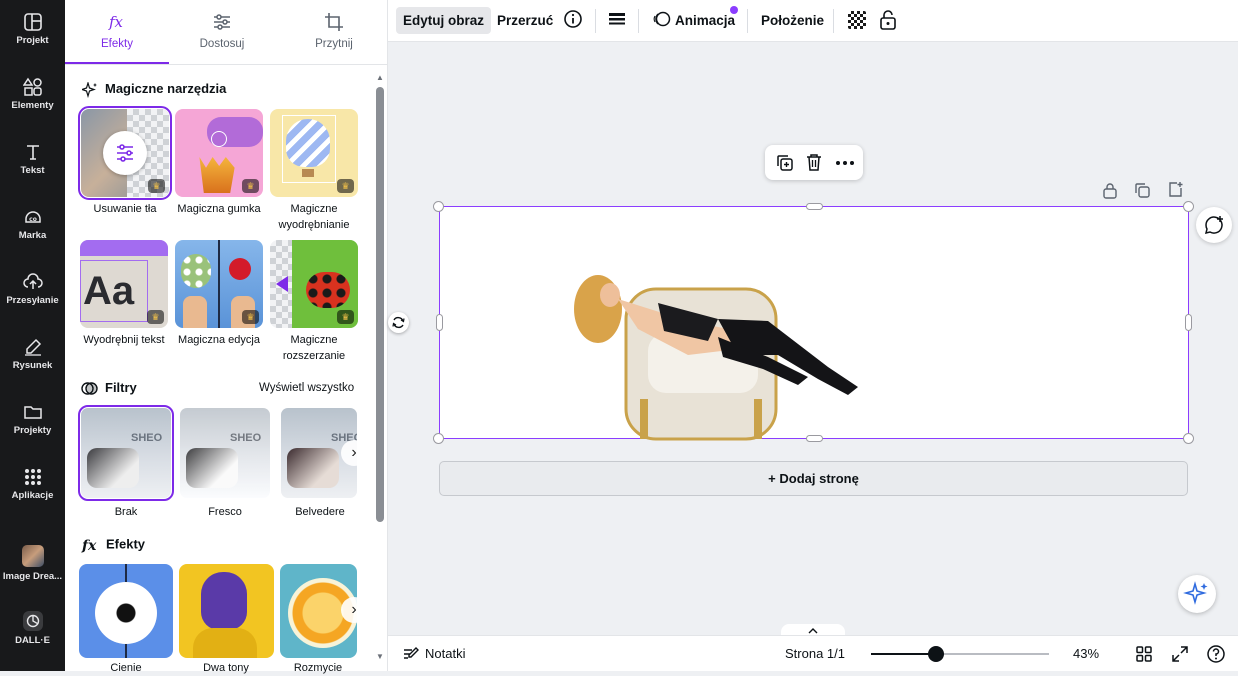 This screenshot has height=676, width=1238. Describe the element at coordinates (354, 453) in the screenshot. I see `filters-next-chevron-icon: ›` at that location.